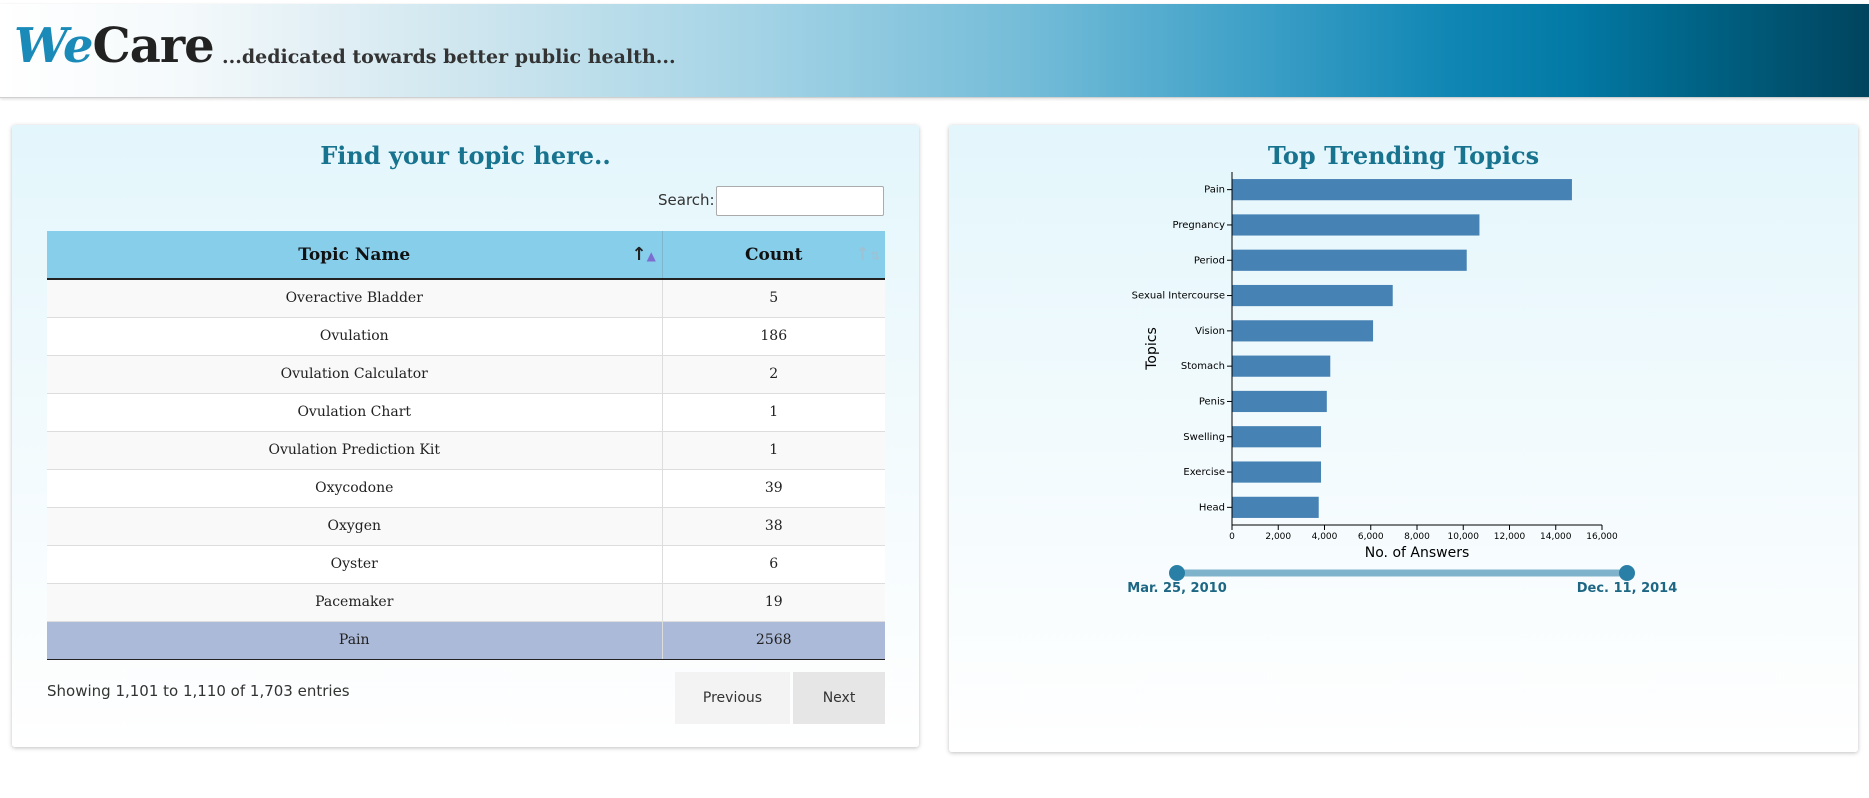  I want to click on slider-start-date: Mar. 25, 2010, so click(1176, 588).